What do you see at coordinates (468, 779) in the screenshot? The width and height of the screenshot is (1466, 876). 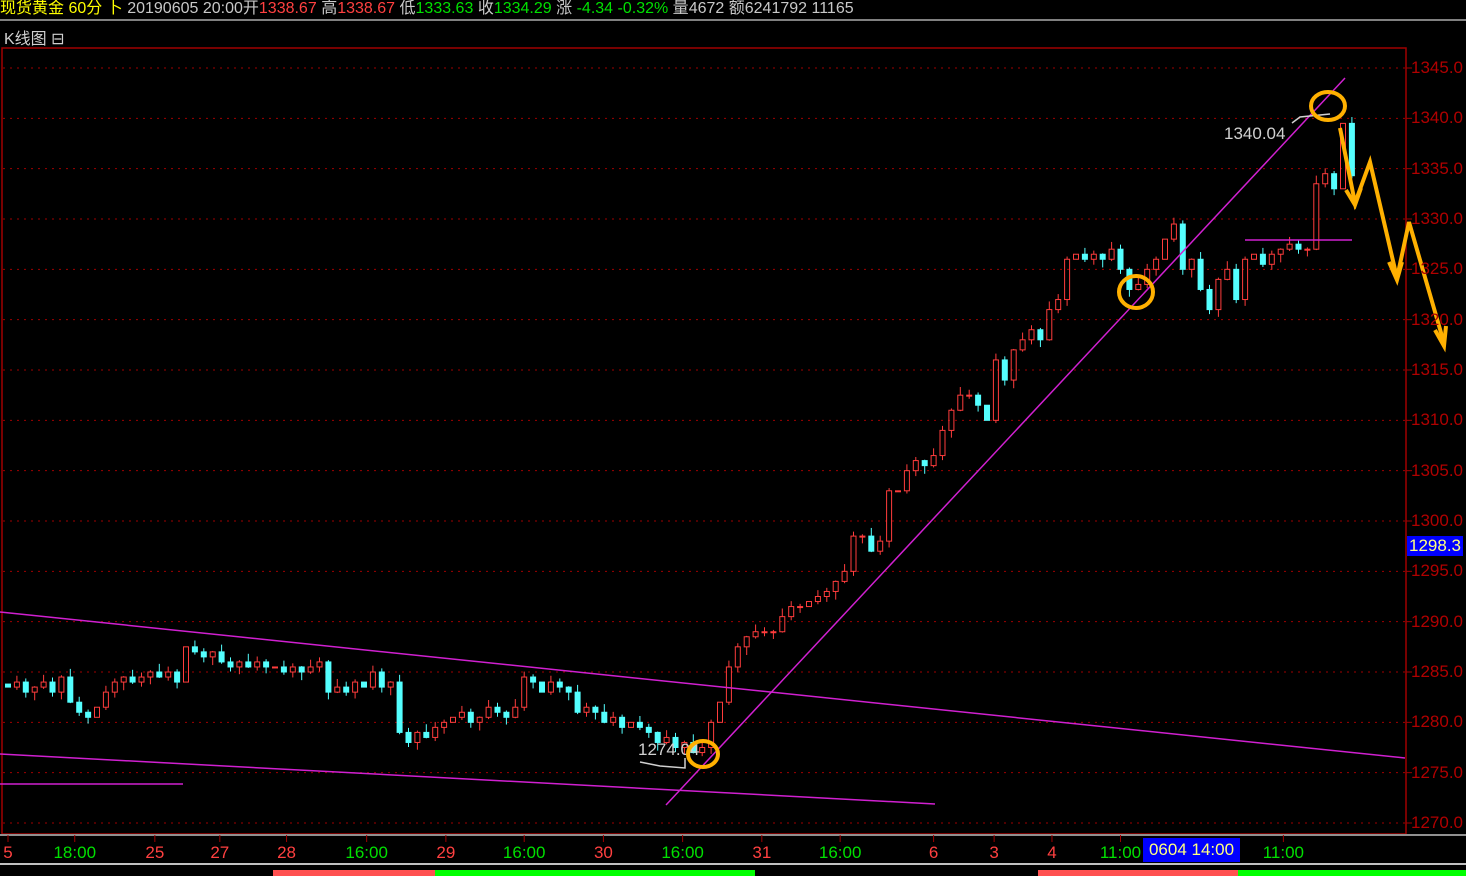 I see `lower-trendline` at bounding box center [468, 779].